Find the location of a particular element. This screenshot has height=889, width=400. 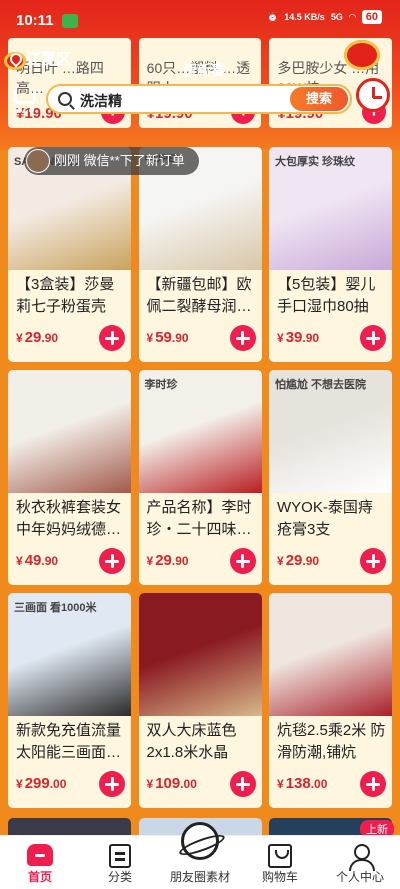

order-notification-toast: 刚刚 微信**下了新订单 is located at coordinates (111, 161).